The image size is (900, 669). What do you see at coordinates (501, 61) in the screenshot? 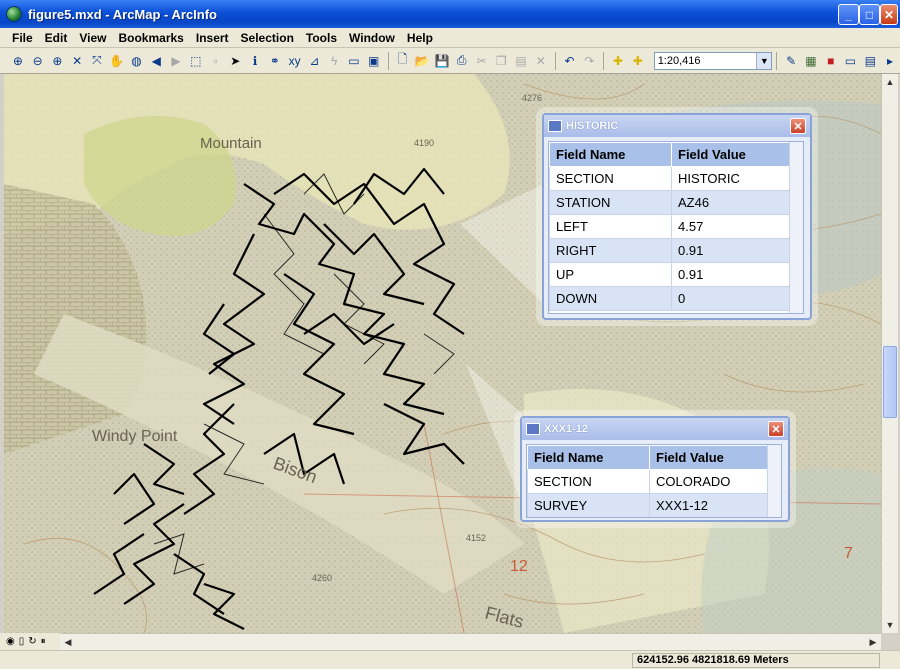
I see `copy-icon: ❐` at bounding box center [501, 61].